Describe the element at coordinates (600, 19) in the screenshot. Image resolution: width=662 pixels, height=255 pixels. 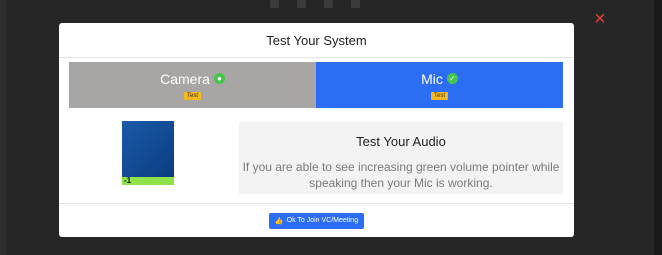
I see `close-icon: ×` at that location.